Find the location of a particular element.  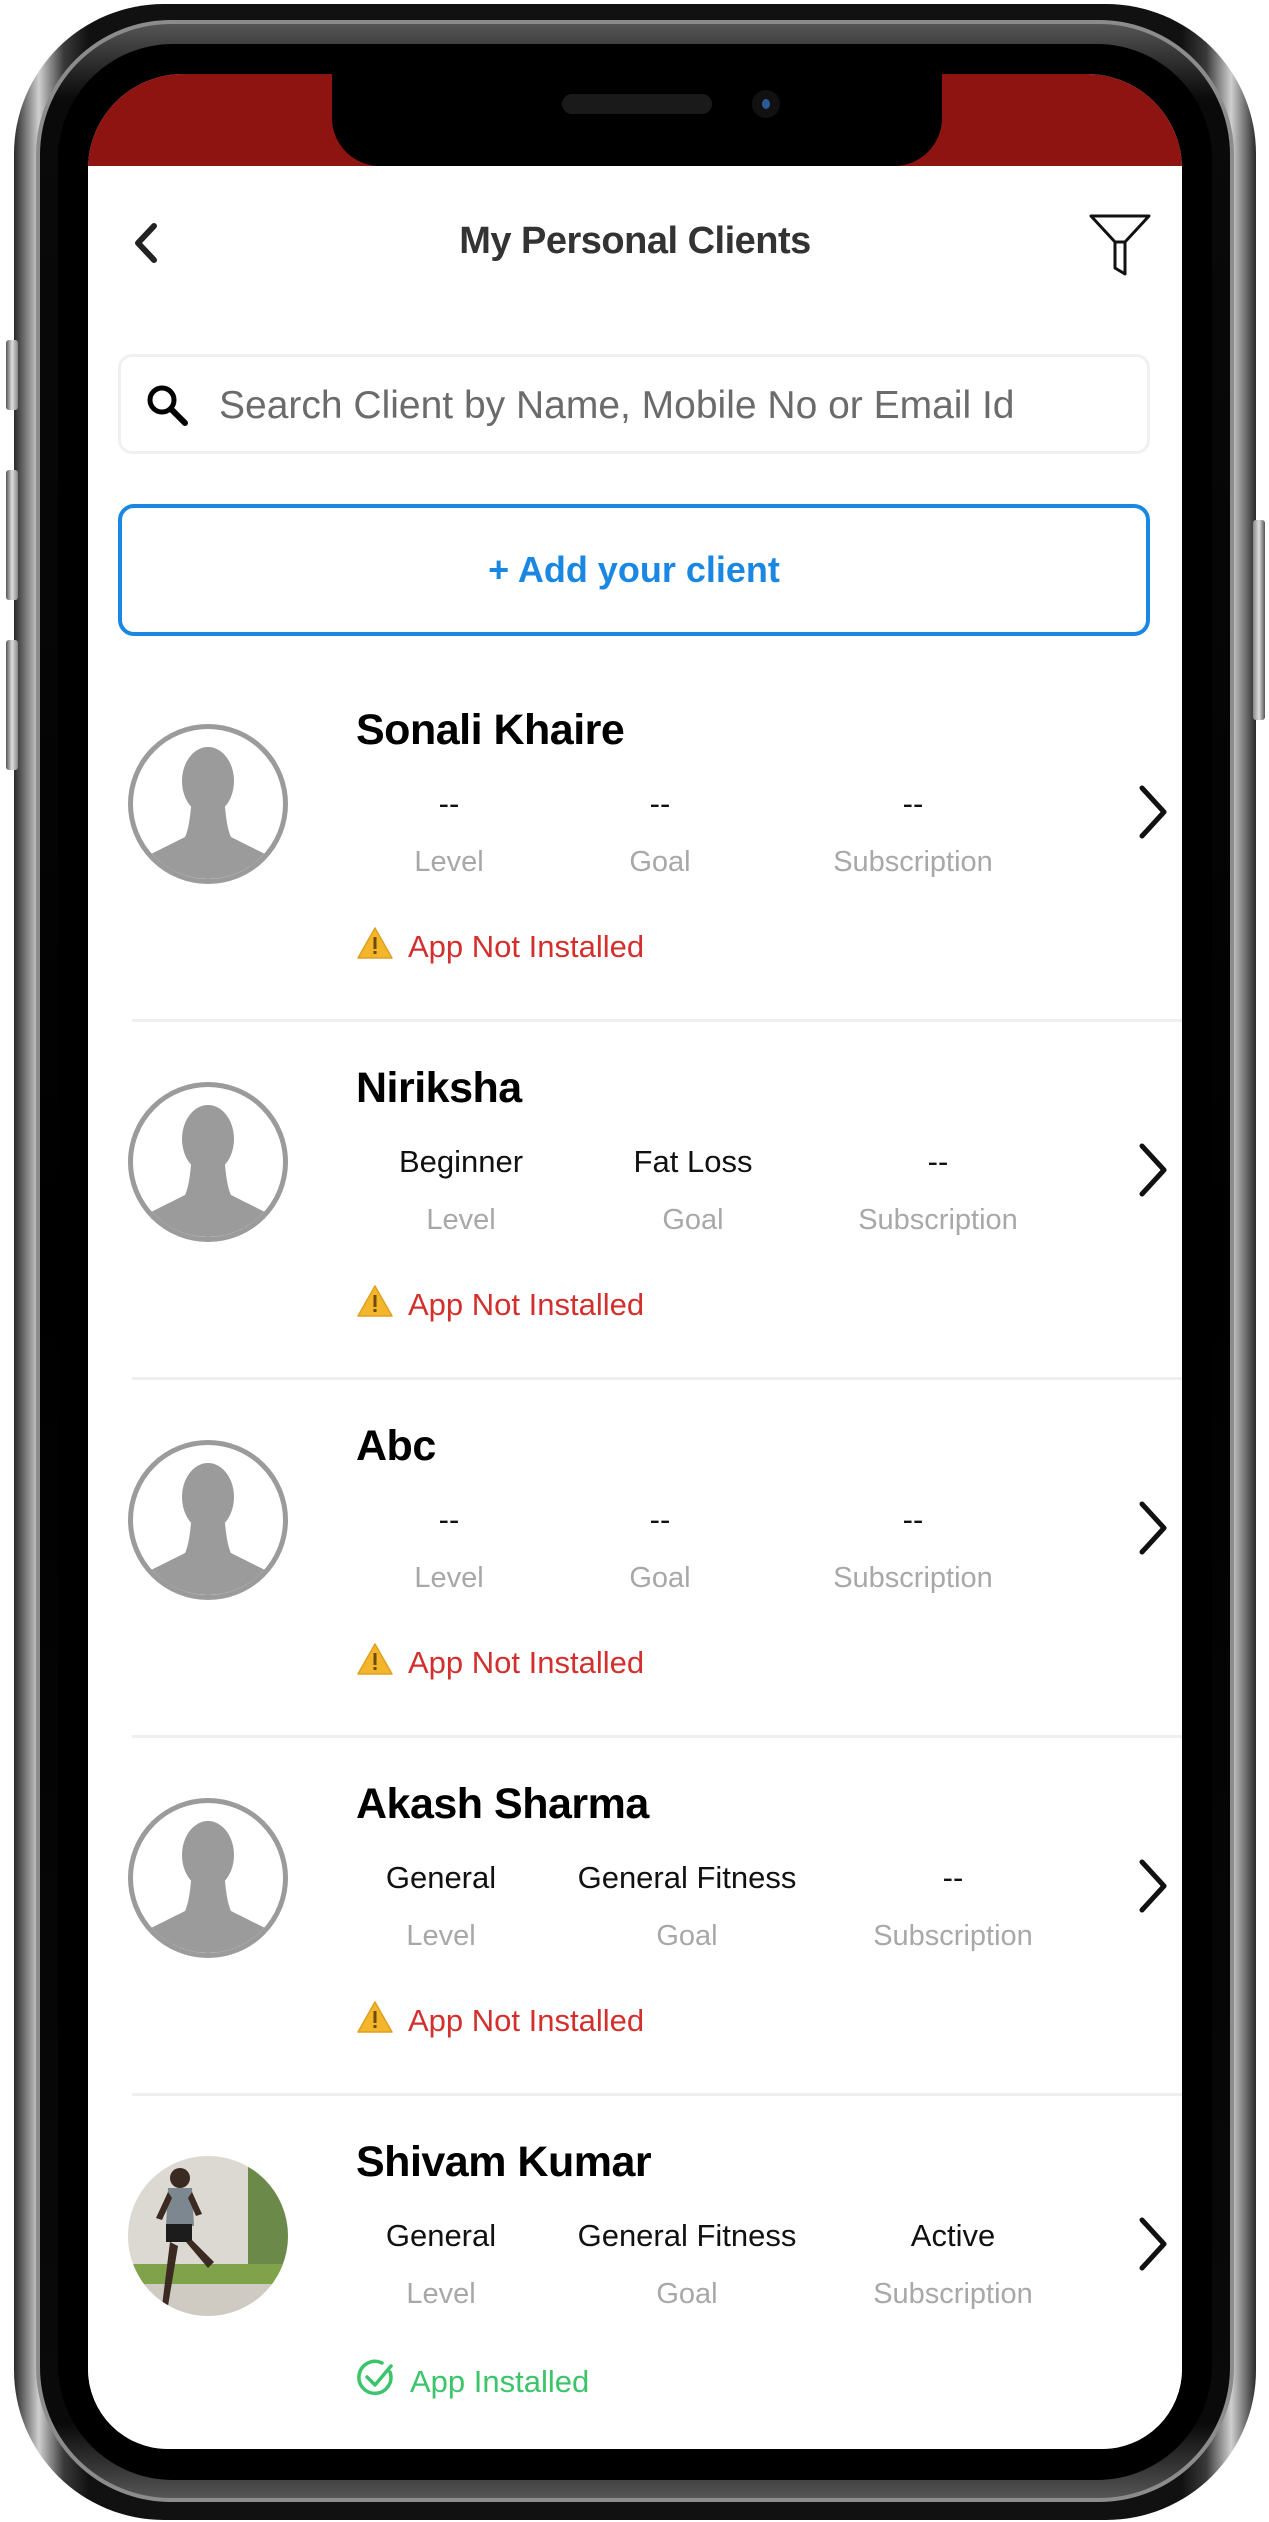

page-title: My Personal Clients is located at coordinates (635, 241).